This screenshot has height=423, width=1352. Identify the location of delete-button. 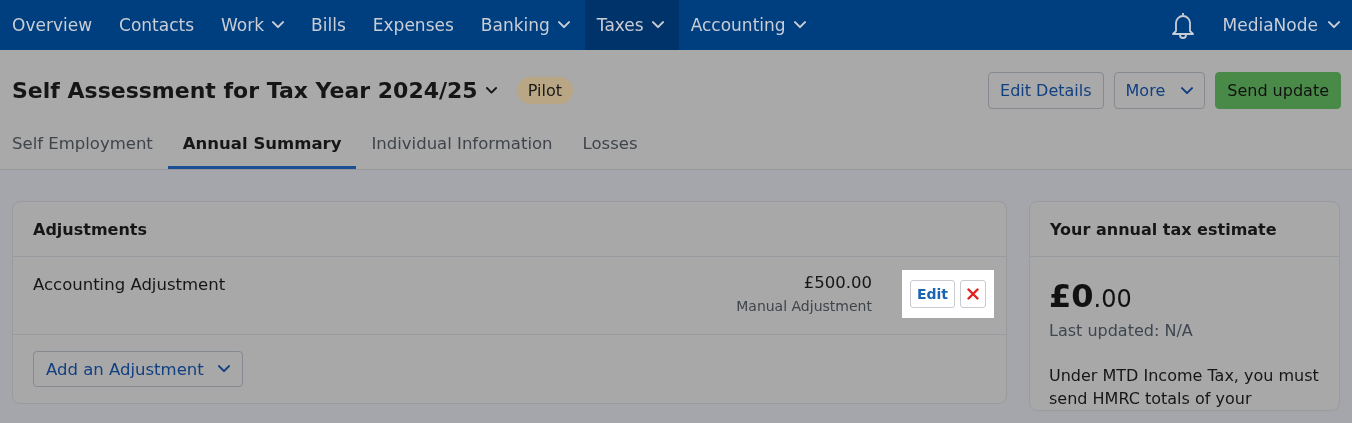
(973, 294).